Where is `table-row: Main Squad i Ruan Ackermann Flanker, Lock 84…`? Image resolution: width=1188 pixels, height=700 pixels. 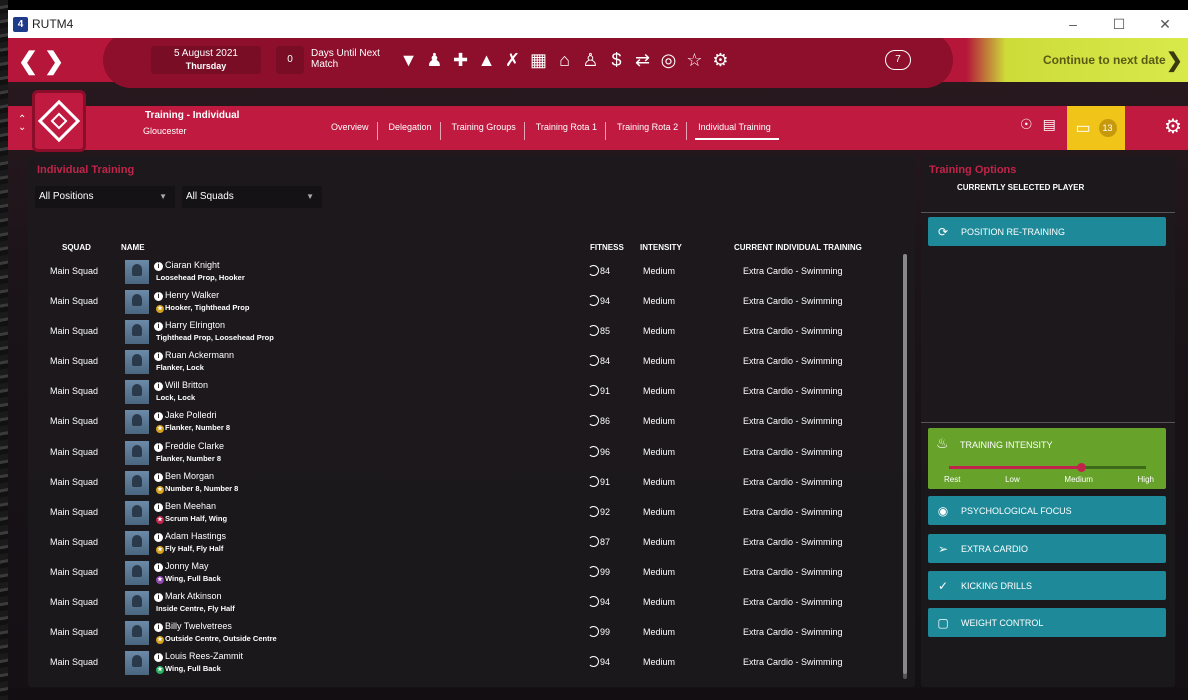
table-row: Main Squad i Ruan Ackermann Flanker, Lock 84… is located at coordinates (463, 361).